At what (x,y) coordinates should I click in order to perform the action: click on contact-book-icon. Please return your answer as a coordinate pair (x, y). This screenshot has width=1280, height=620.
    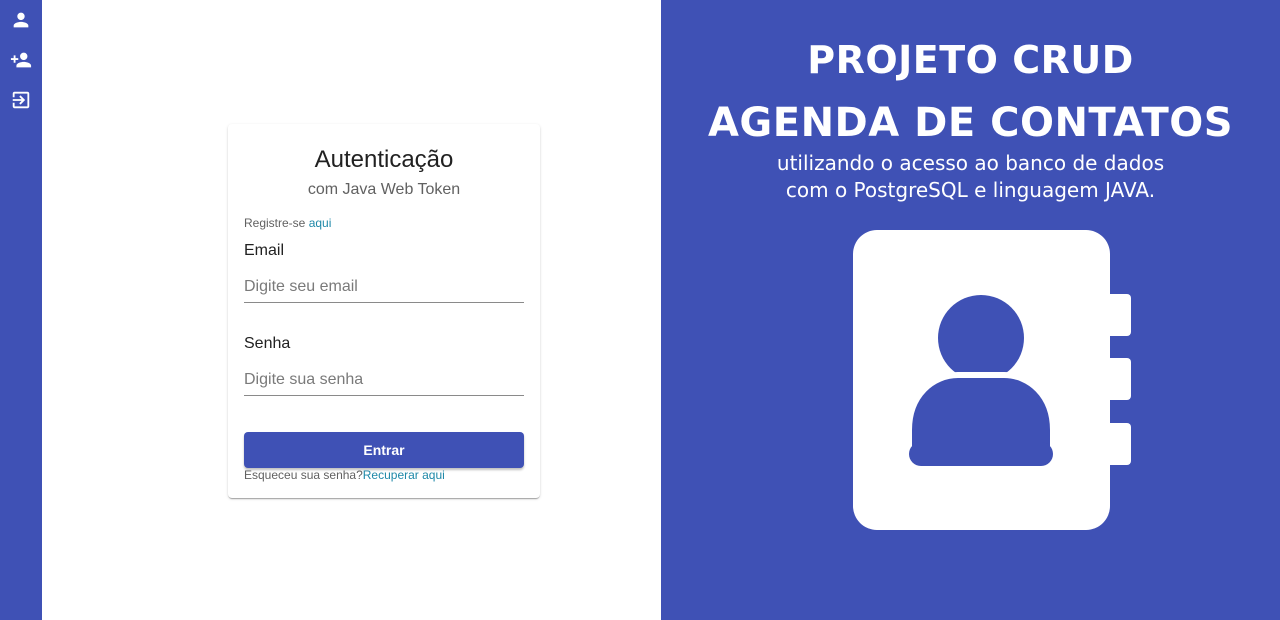
    Looking at the image, I should click on (992, 380).